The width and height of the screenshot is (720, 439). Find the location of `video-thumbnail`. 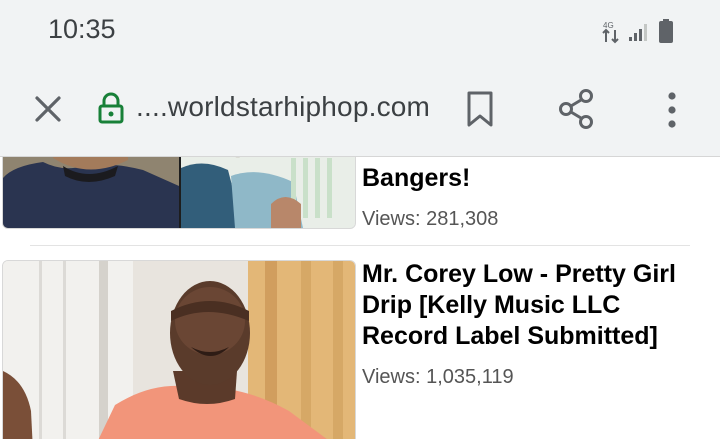

video-thumbnail is located at coordinates (179, 193).